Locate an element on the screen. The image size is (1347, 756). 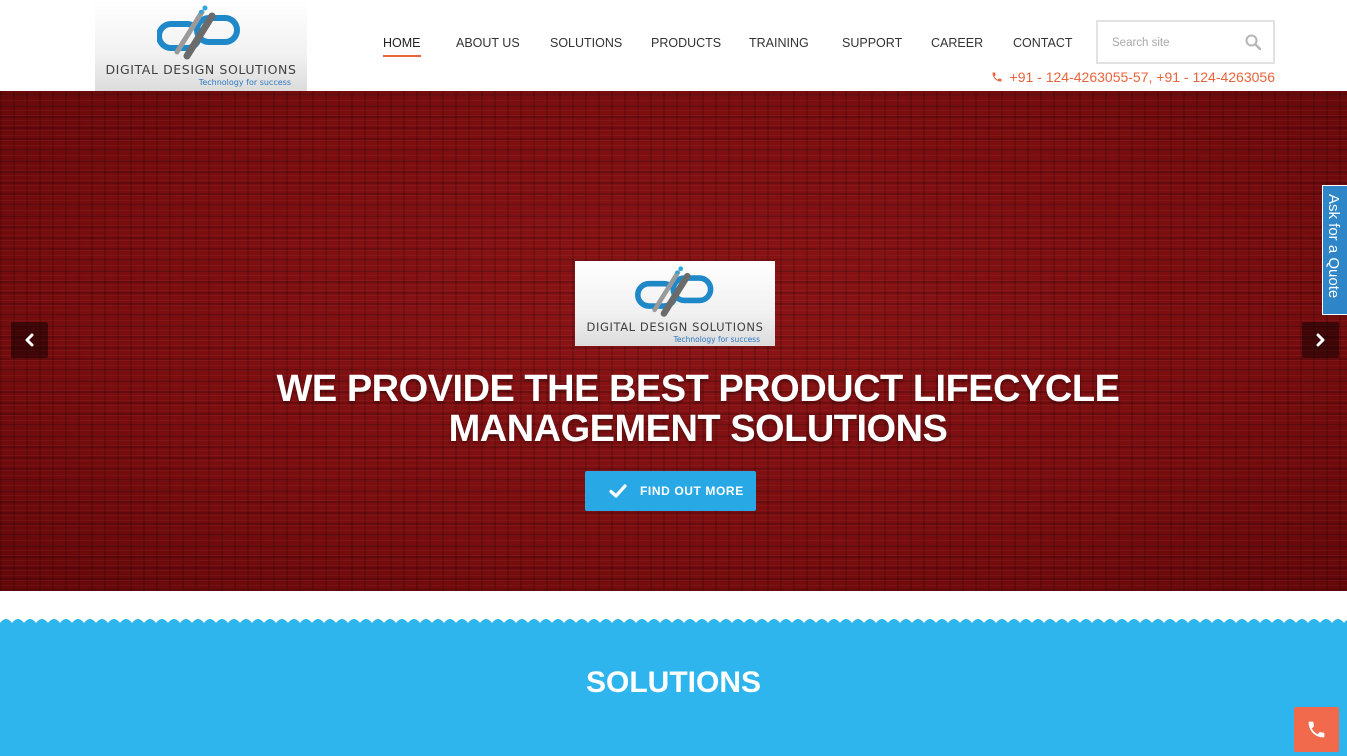
wave-divider is located at coordinates (673, 611).